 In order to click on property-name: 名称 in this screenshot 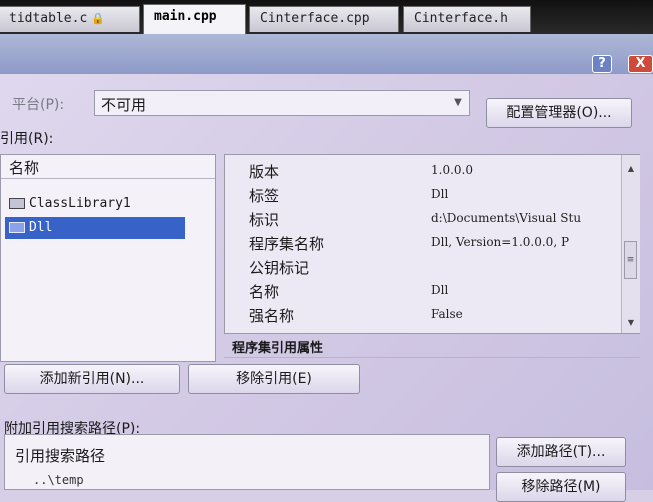, I will do `click(264, 292)`.